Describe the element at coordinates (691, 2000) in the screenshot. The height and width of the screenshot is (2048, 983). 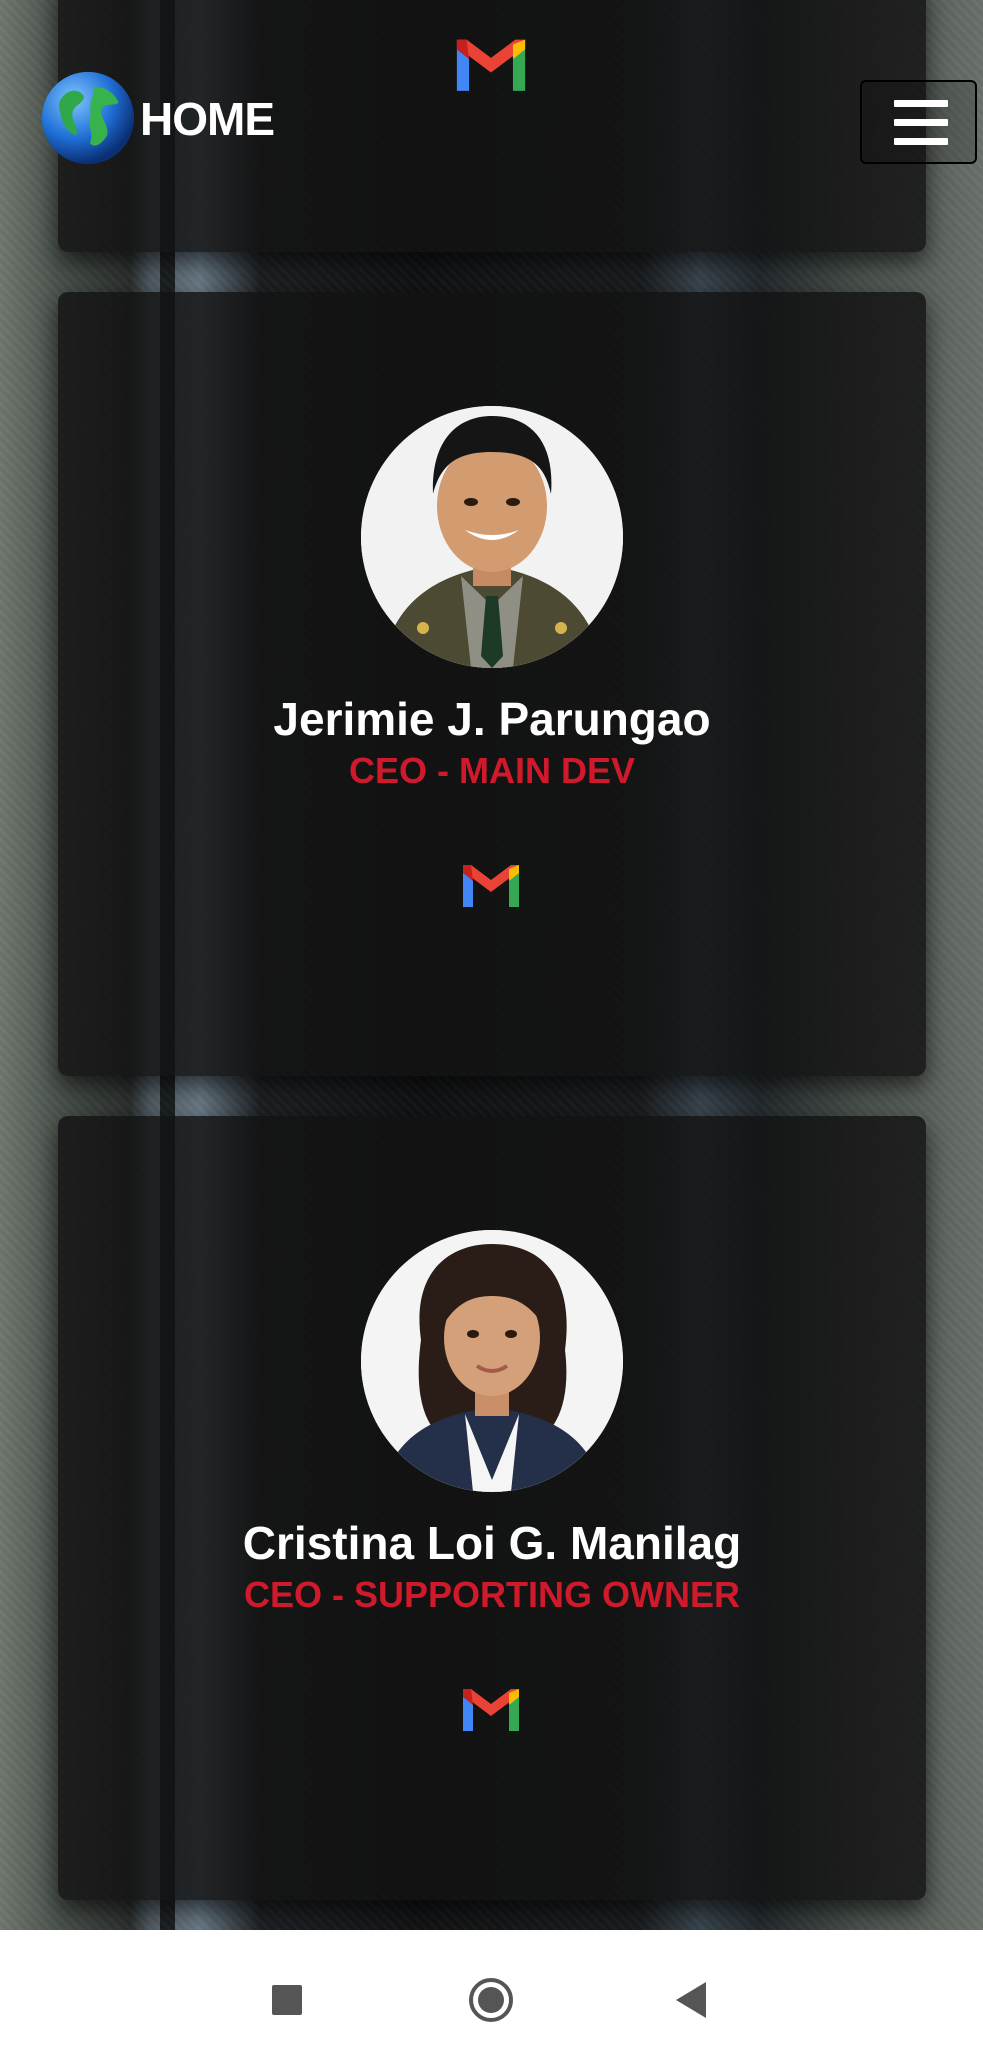
I see `back-triangle-icon` at that location.